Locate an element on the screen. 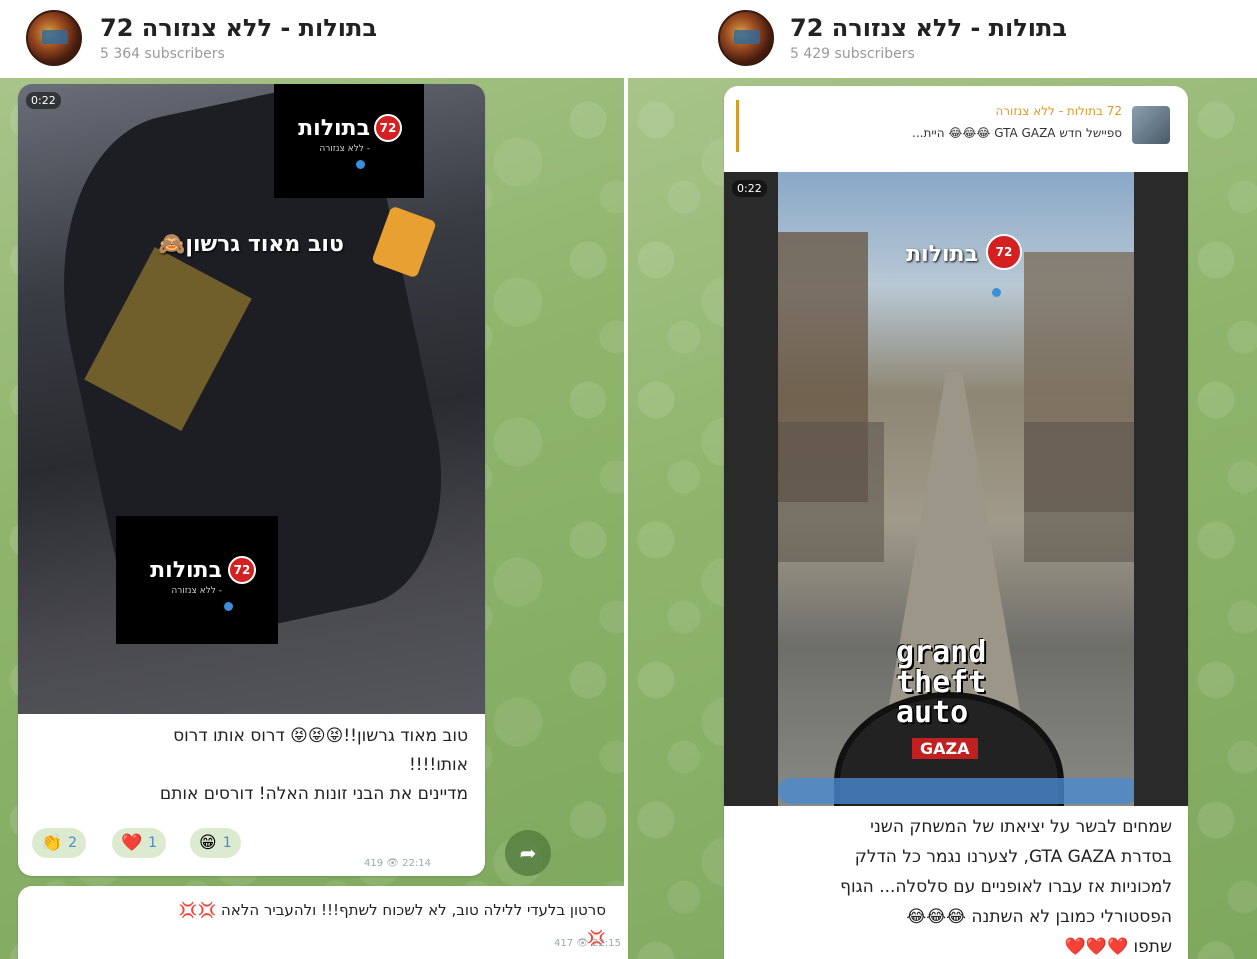  message-line: אותו!!!! is located at coordinates (438, 765).